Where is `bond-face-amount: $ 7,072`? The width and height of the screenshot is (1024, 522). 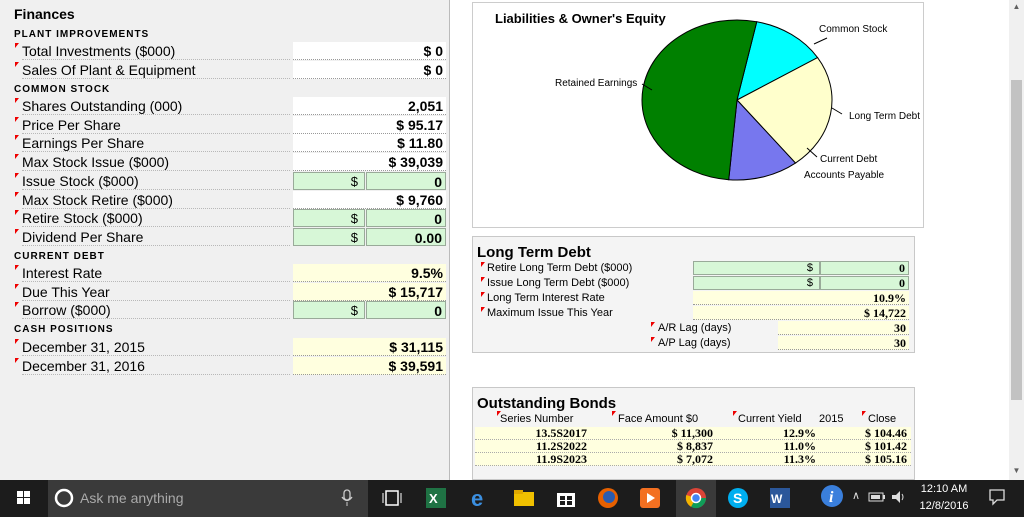
bond-face-amount: $ 7,072 is located at coordinates (695, 459).